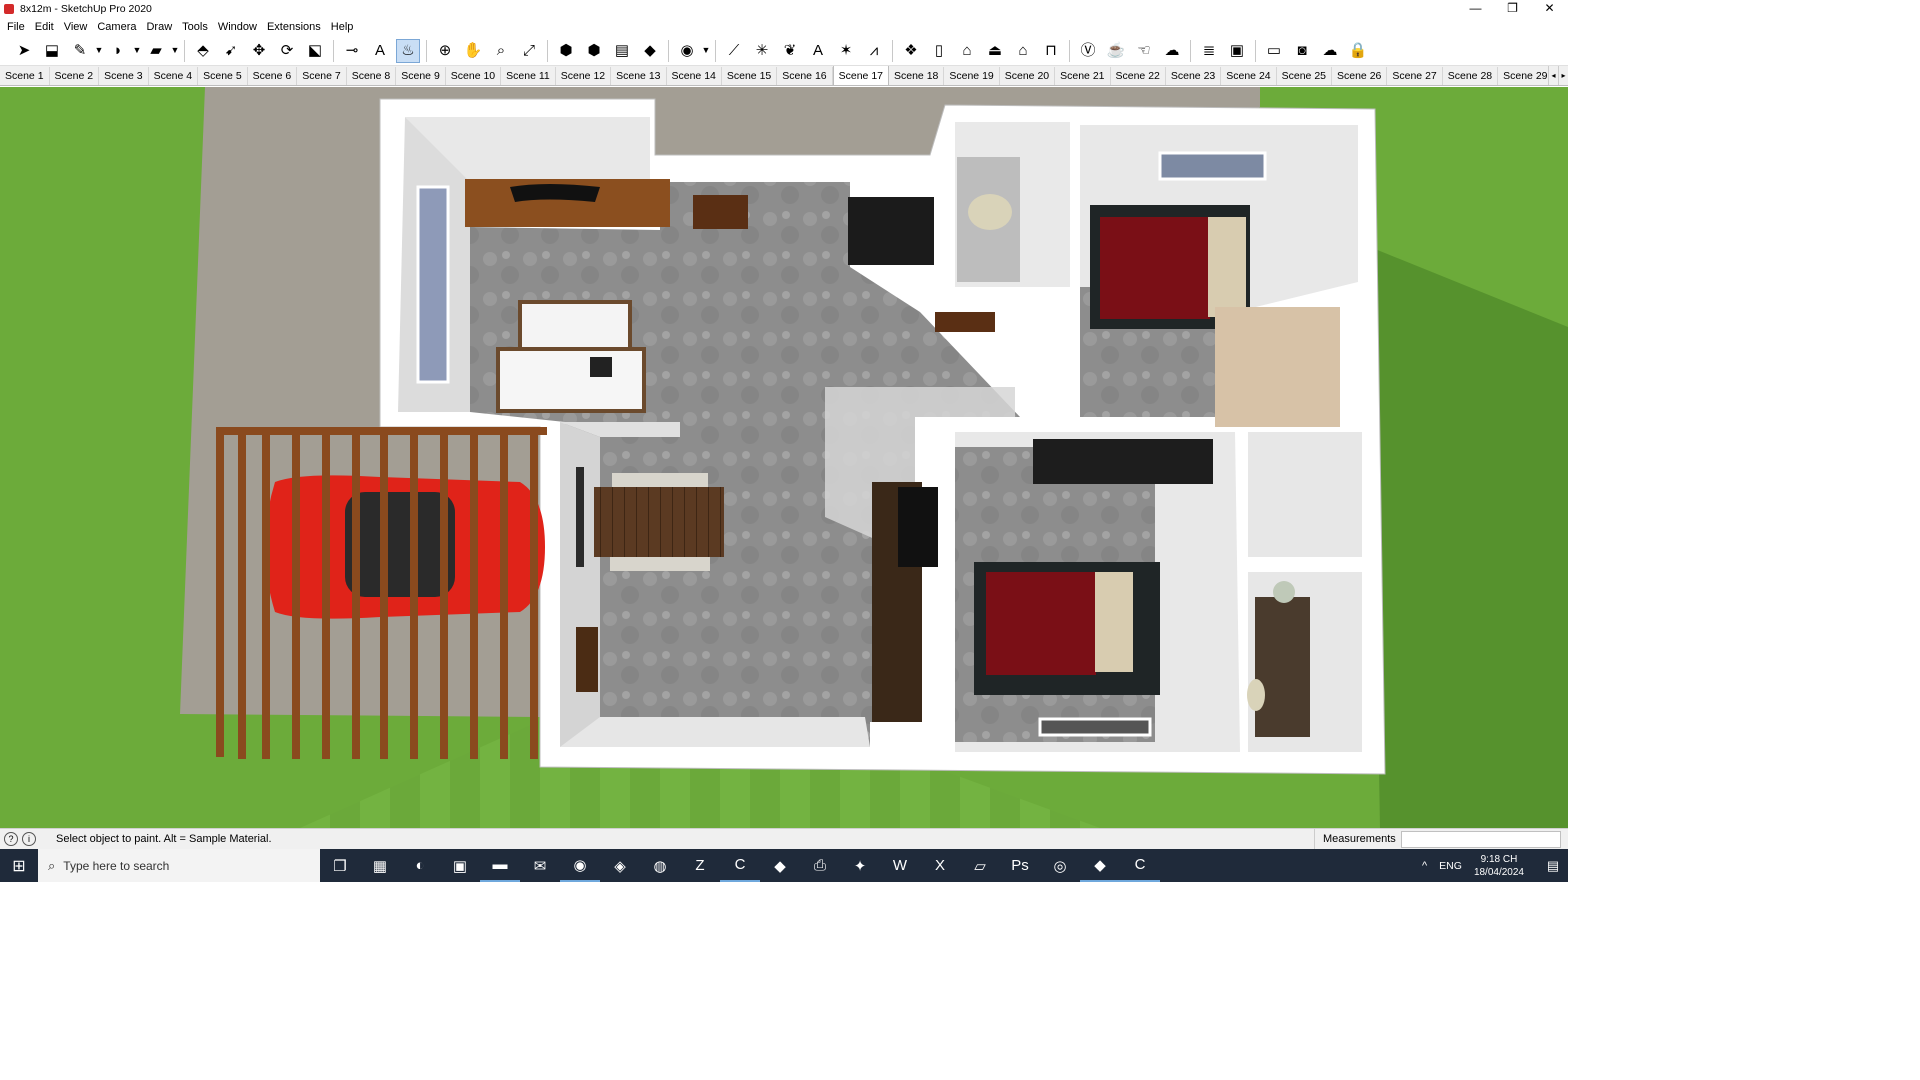  Describe the element at coordinates (917, 76) in the screenshot. I see `scene-tab: Scene 18` at that location.